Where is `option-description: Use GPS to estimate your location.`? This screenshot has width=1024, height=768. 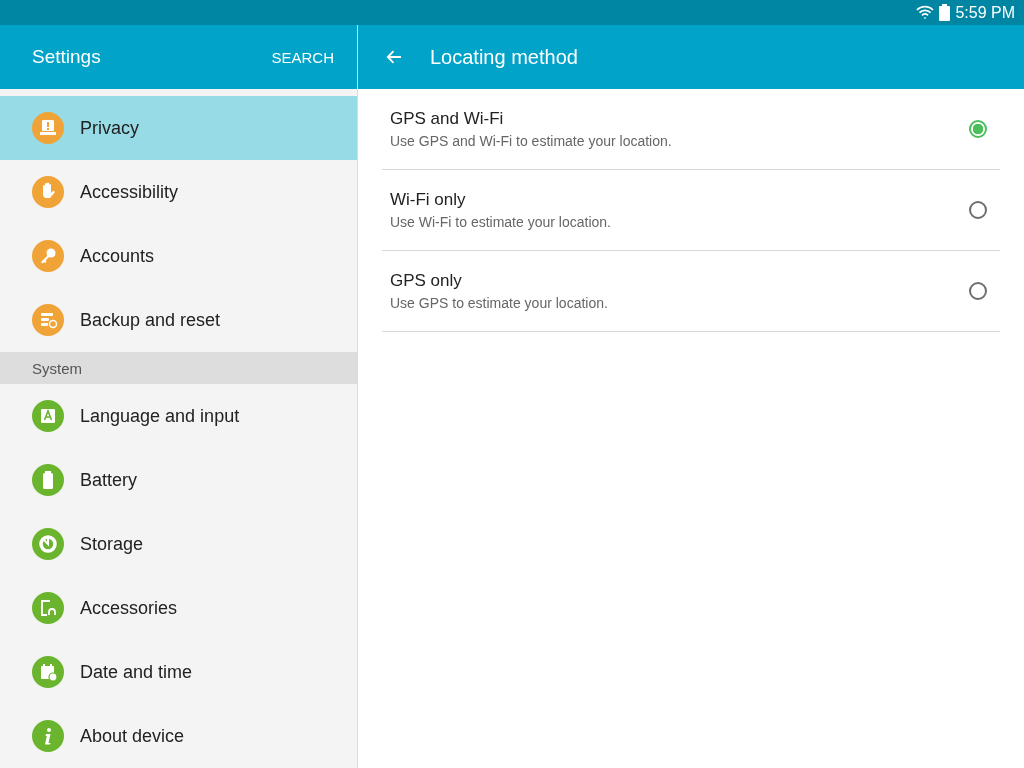 option-description: Use GPS to estimate your location. is located at coordinates (499, 303).